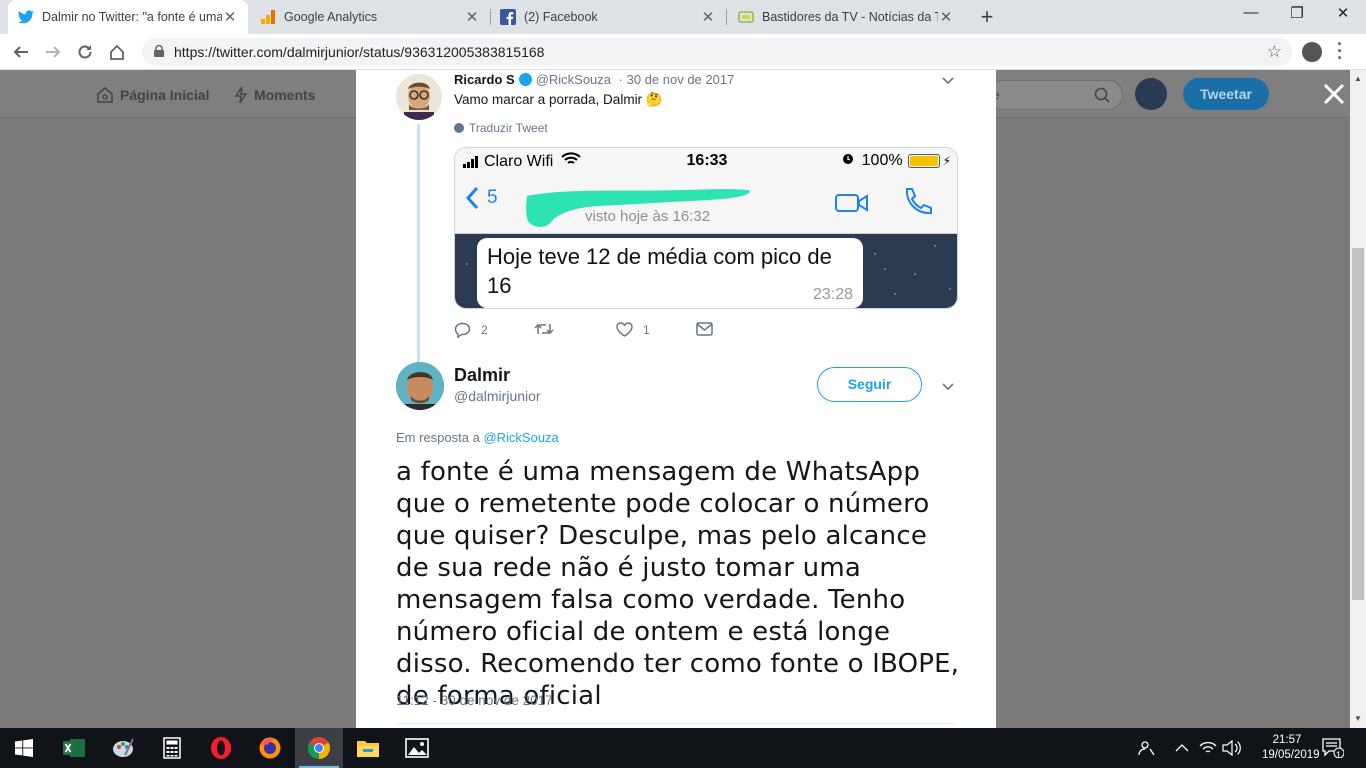 The image size is (1366, 768). Describe the element at coordinates (746, 17) in the screenshot. I see `bastidores-icon` at that location.